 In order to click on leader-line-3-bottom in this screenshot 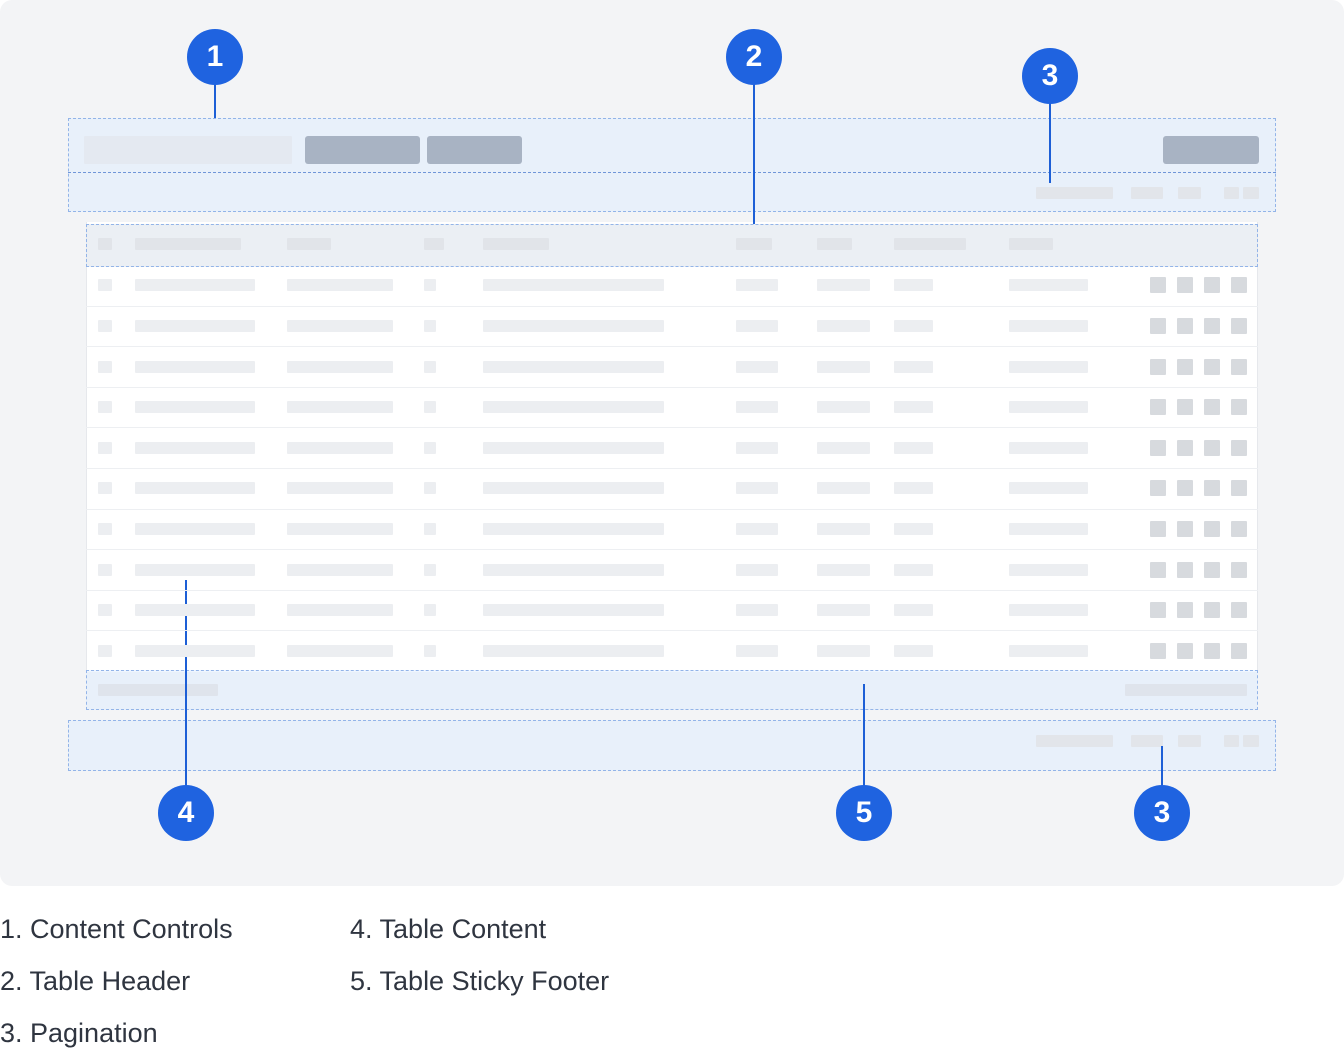, I will do `click(1162, 766)`.